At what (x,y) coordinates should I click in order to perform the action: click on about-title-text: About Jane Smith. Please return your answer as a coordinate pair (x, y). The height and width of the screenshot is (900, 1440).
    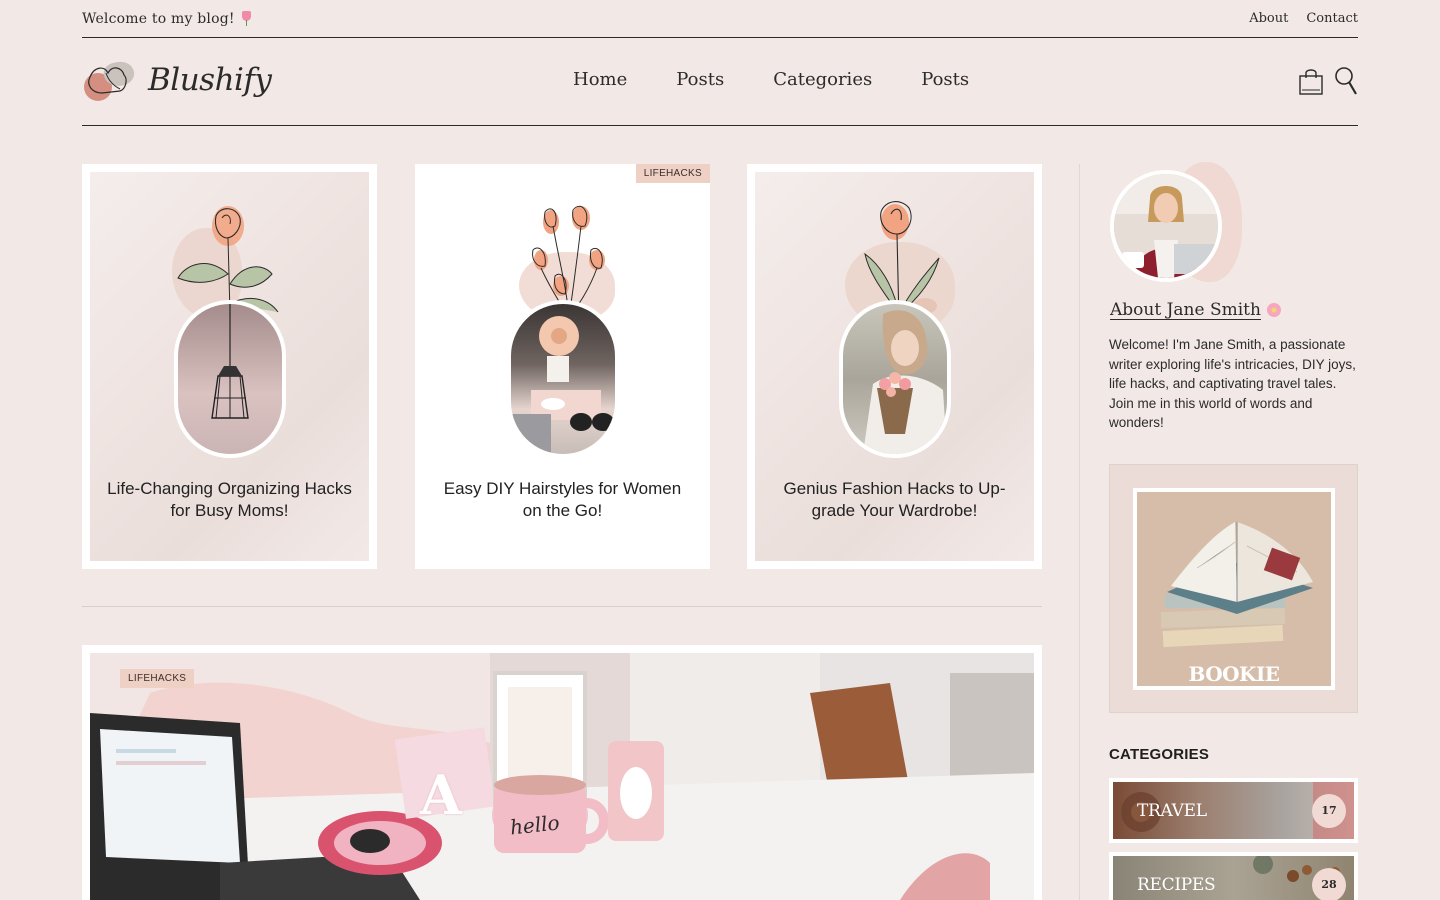
    Looking at the image, I should click on (1185, 310).